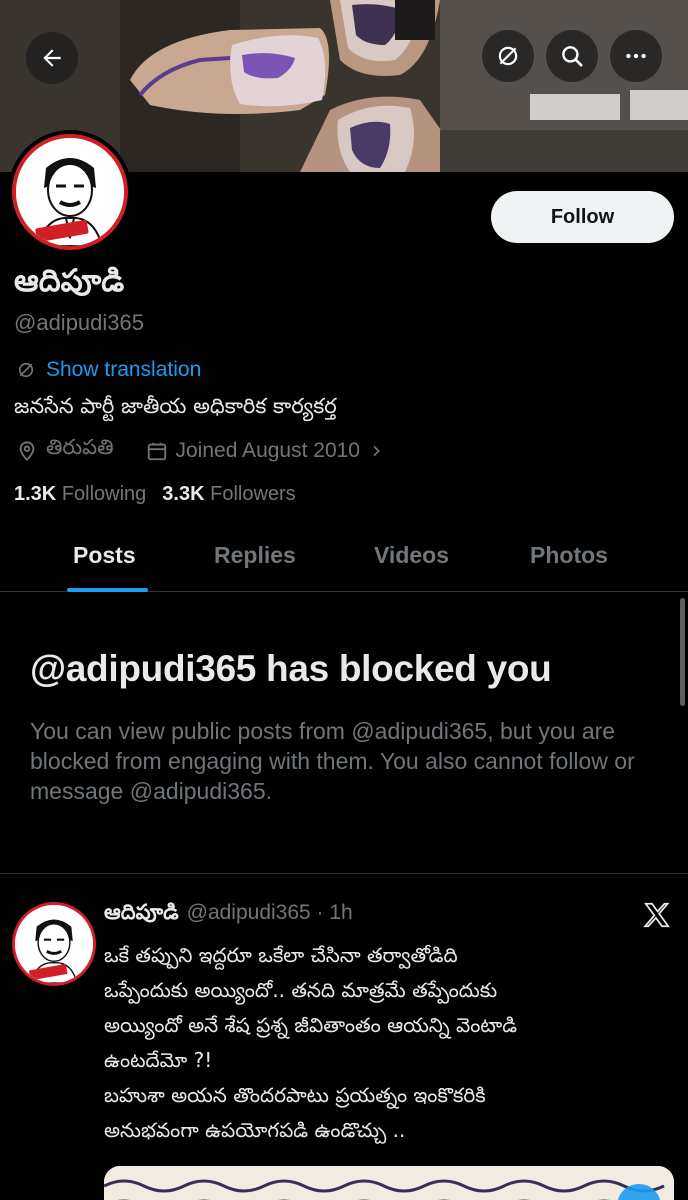 The width and height of the screenshot is (688, 1200). I want to click on profile-bio: జనసేన పార్టీ జాతీయ అధికారిక కార్యకర్త, so click(175, 406).